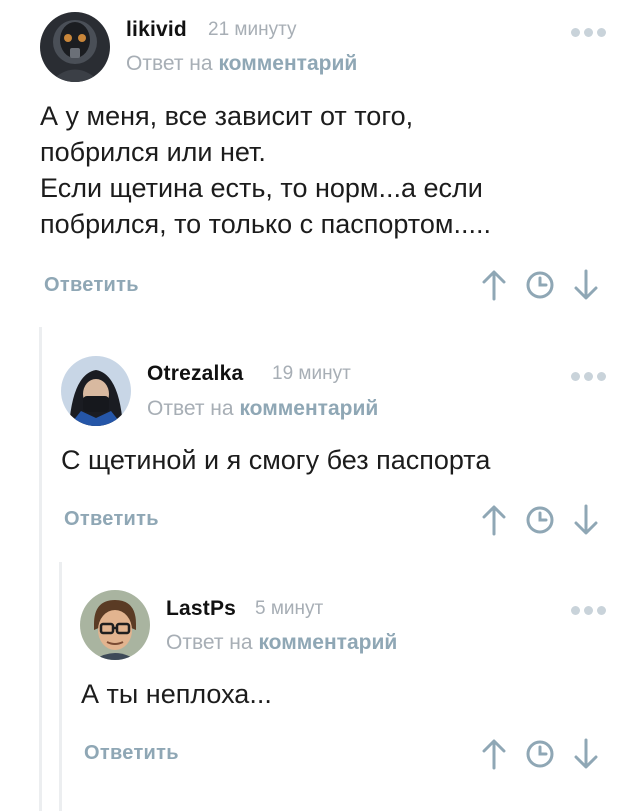 Image resolution: width=640 pixels, height=811 pixels. I want to click on cartoon-man-glasses-avatar-icon, so click(115, 625).